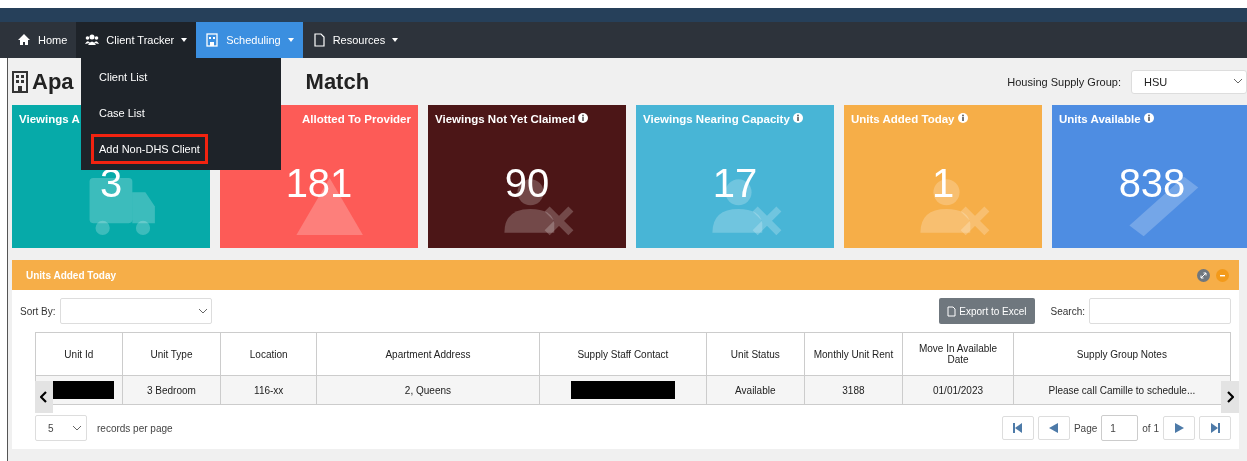  What do you see at coordinates (61, 428) in the screenshot?
I see `page-size-select: 5` at bounding box center [61, 428].